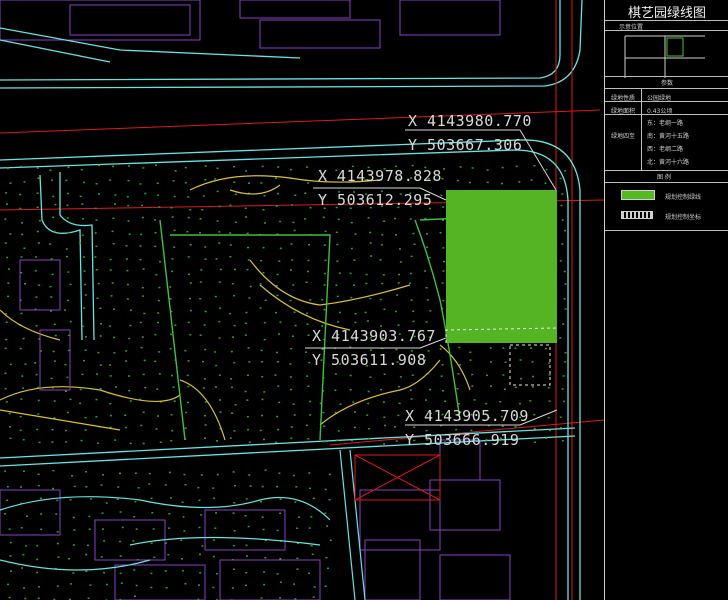 This screenshot has height=600, width=728. What do you see at coordinates (369, 360) in the screenshot?
I see `coord-label-3-y: Y 503611.908` at bounding box center [369, 360].